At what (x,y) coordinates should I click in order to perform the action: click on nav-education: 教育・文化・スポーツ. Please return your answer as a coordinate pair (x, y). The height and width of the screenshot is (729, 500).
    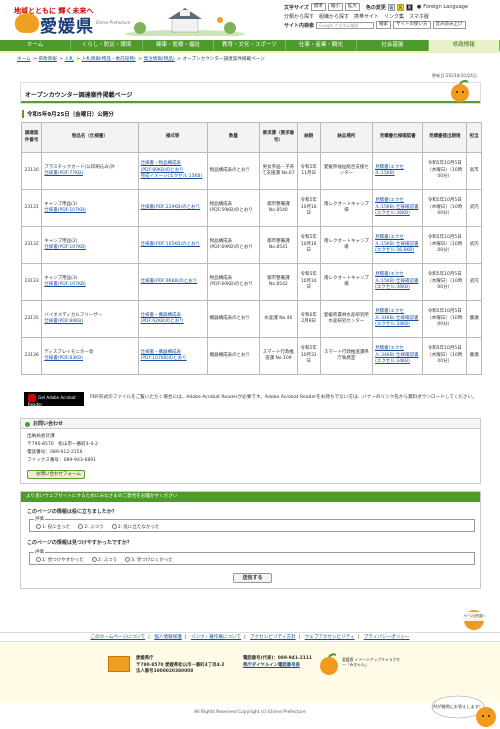
    Looking at the image, I should click on (250, 45).